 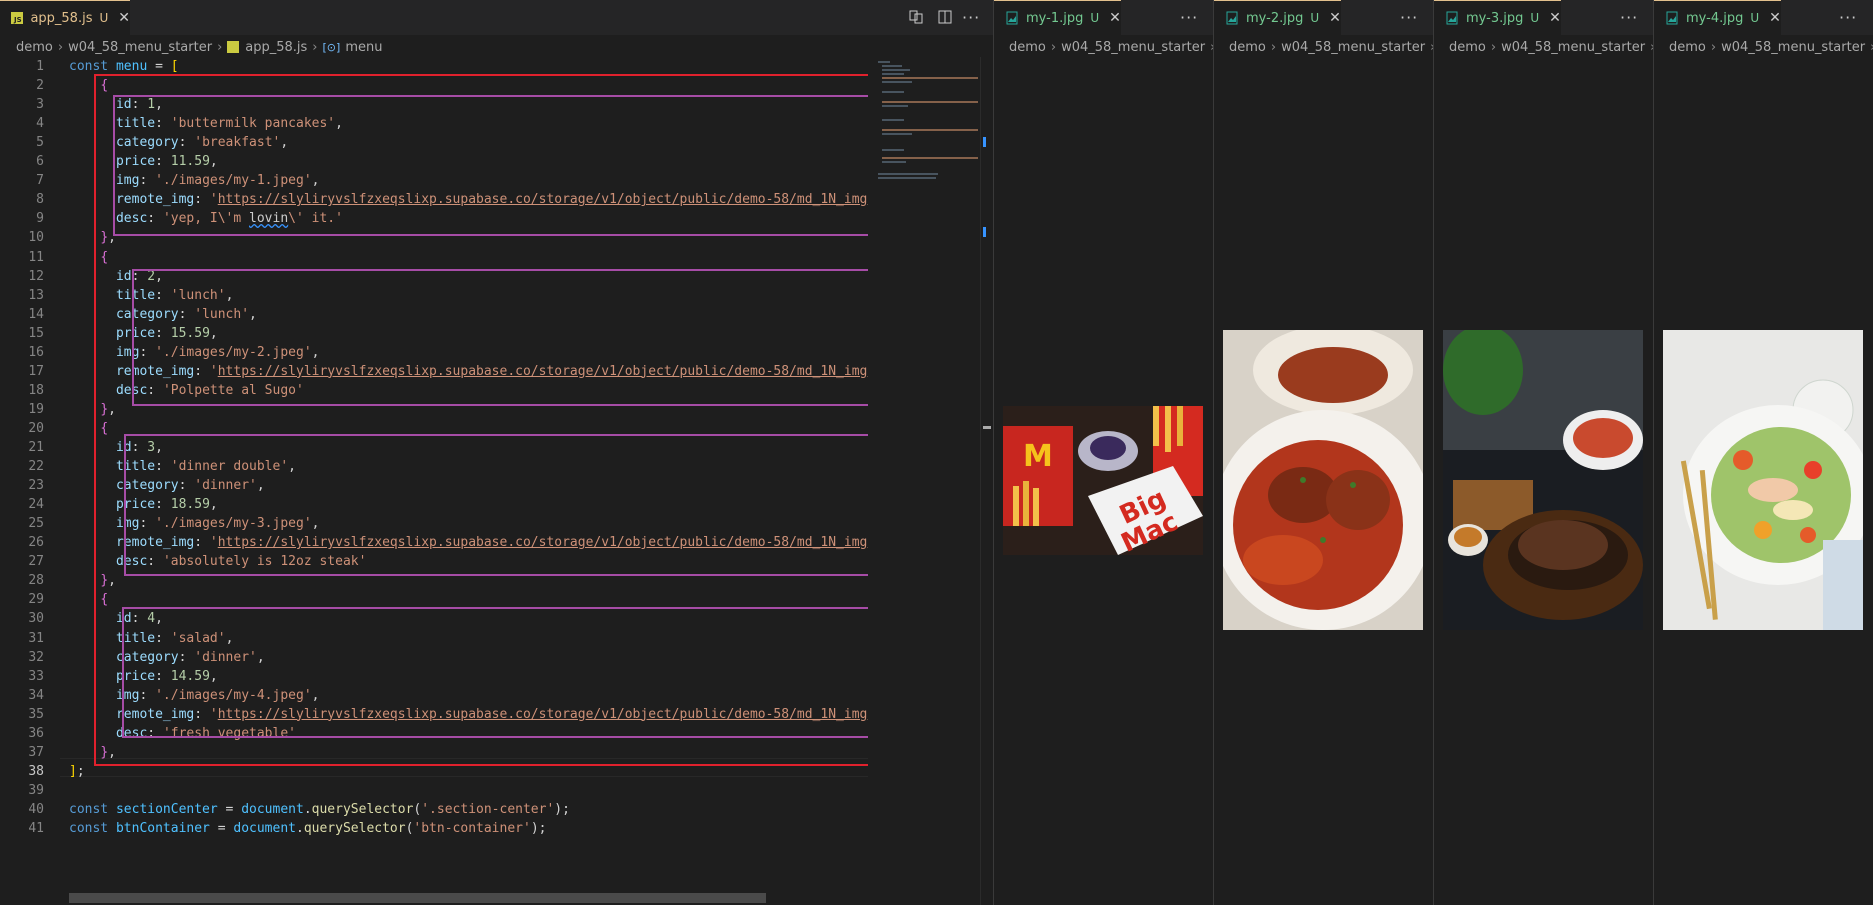 I want to click on code-line: 6 price: 11.59,, so click(x=435, y=161).